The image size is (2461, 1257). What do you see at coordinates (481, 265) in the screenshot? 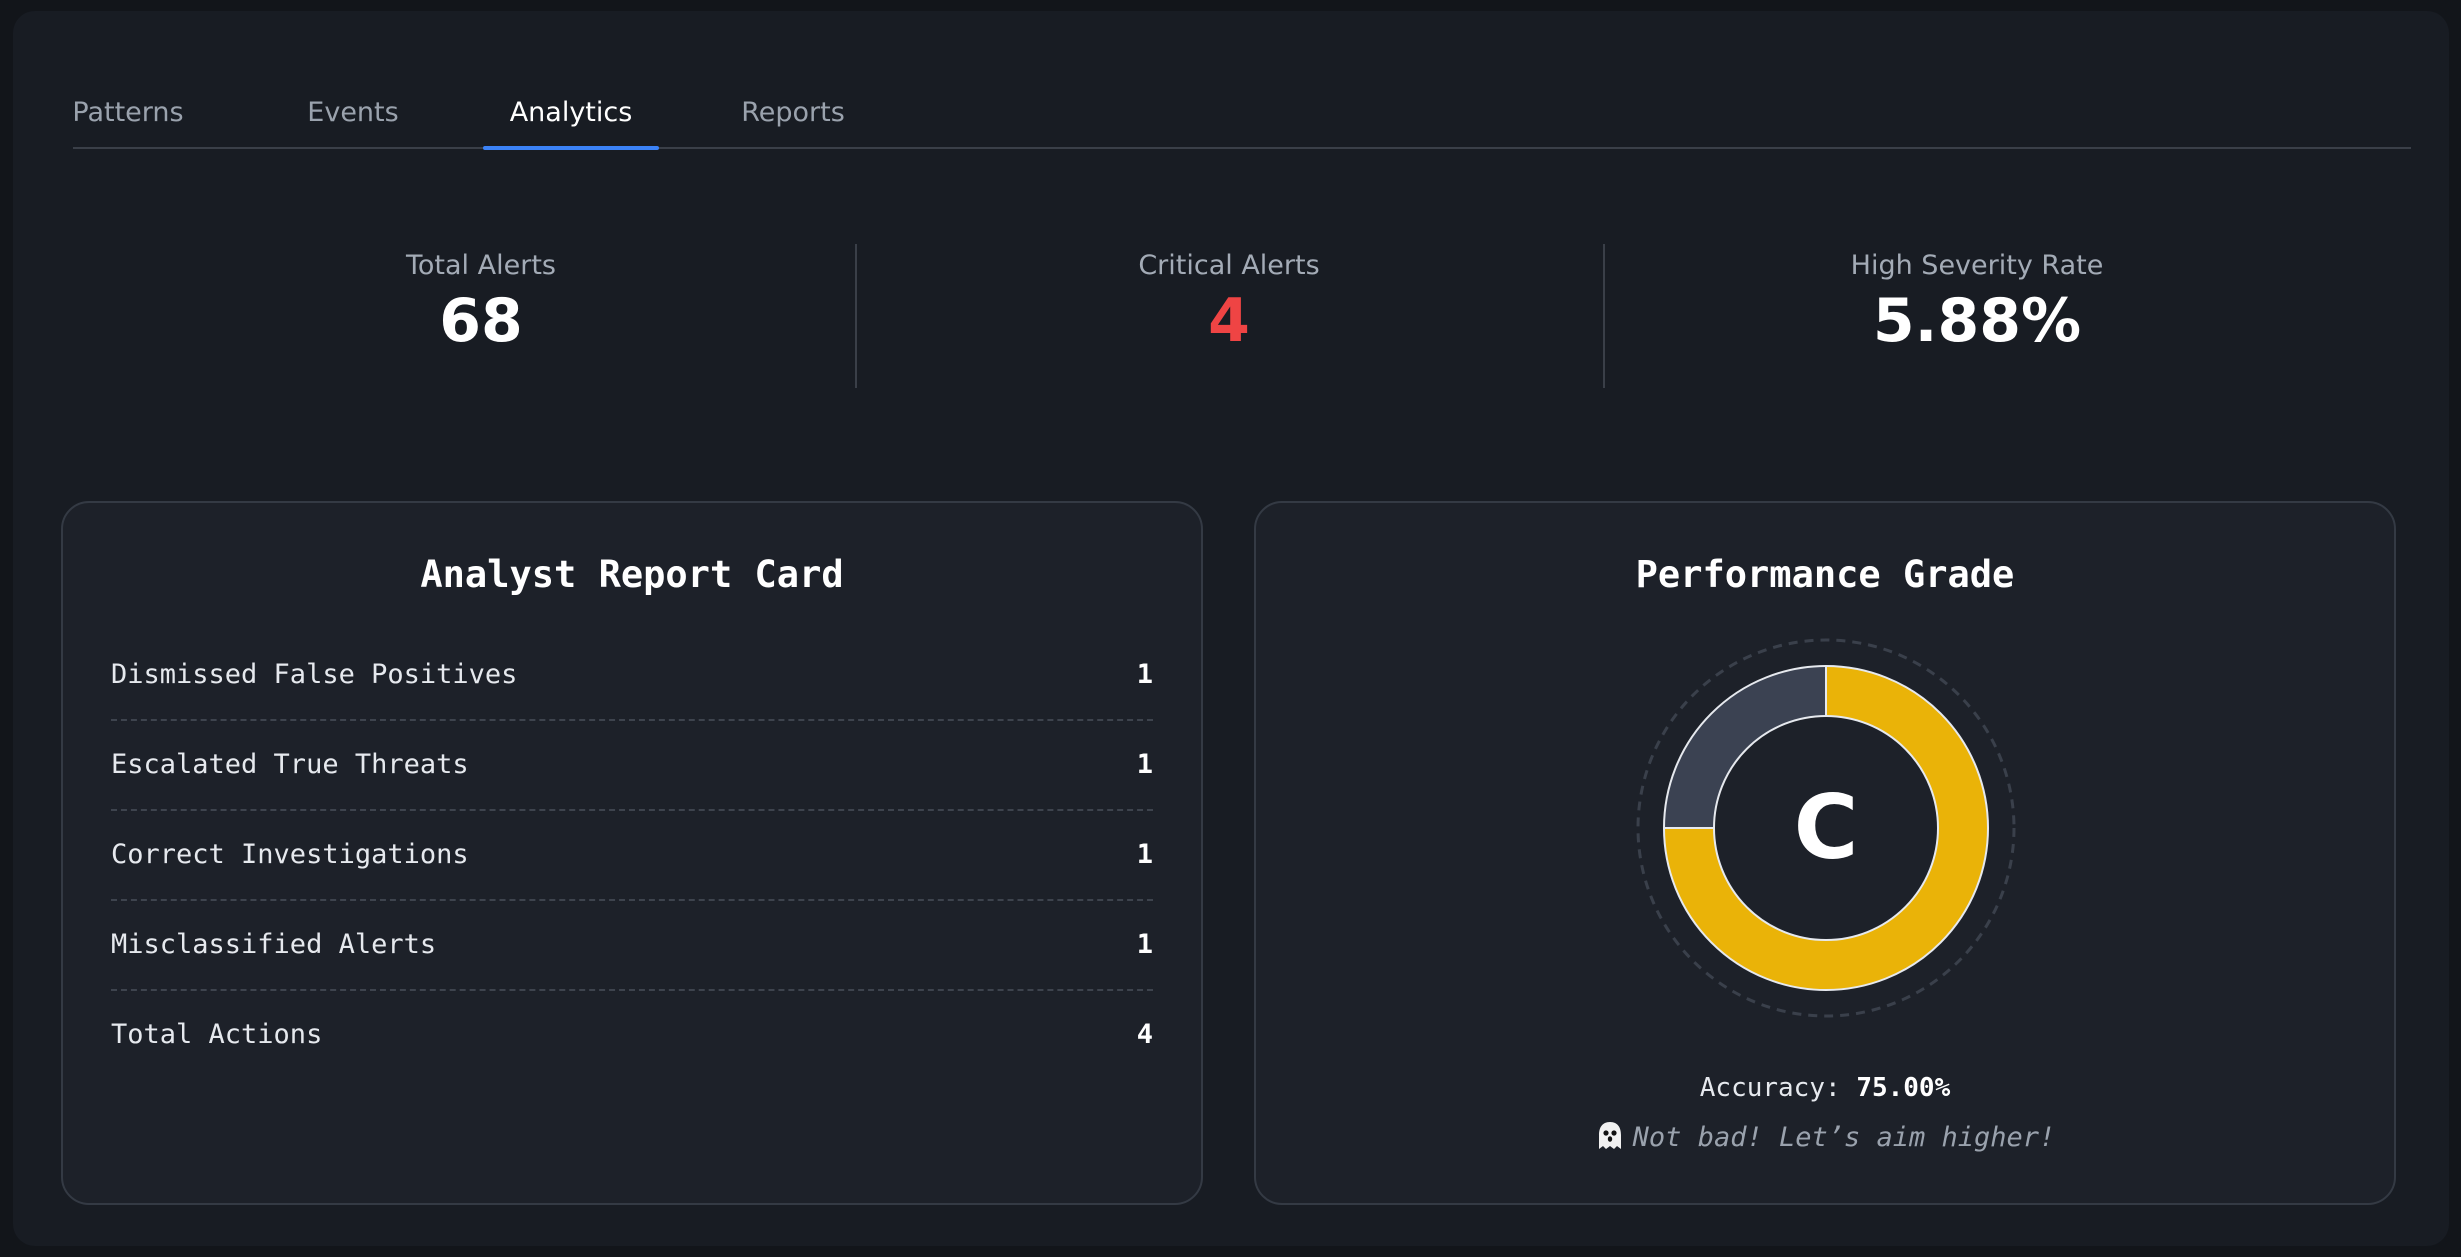
I see `stat-label: Total Alerts` at bounding box center [481, 265].